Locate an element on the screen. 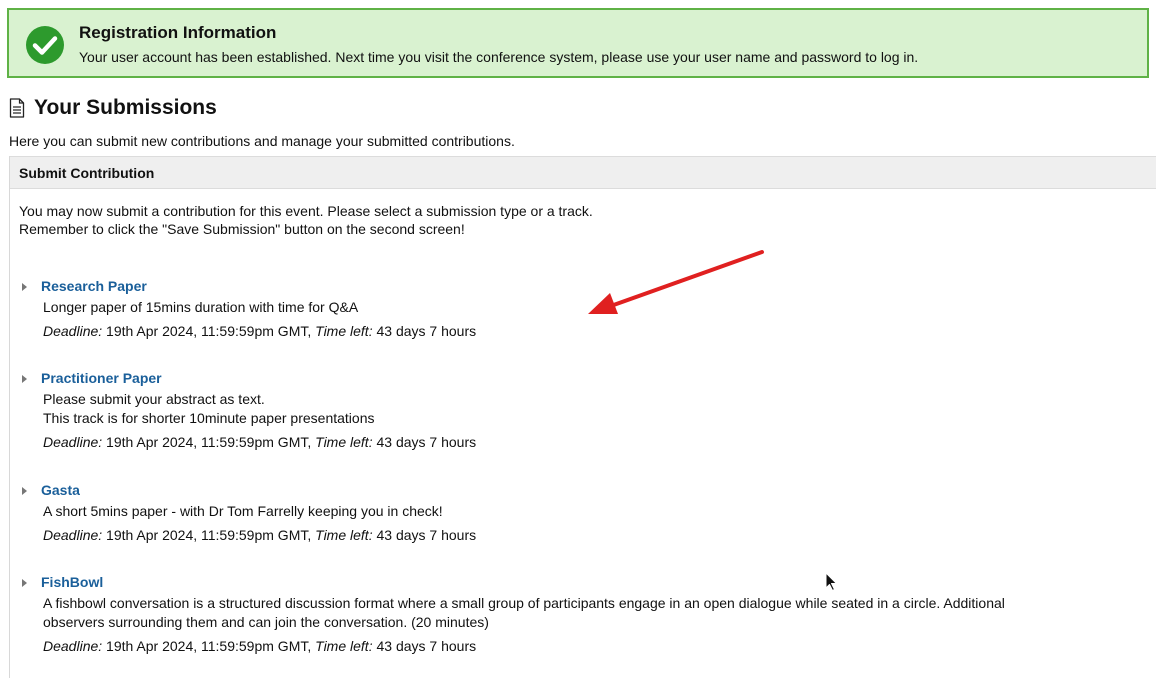 This screenshot has width=1156, height=678. annotation-arrow-icon is located at coordinates (676, 282).